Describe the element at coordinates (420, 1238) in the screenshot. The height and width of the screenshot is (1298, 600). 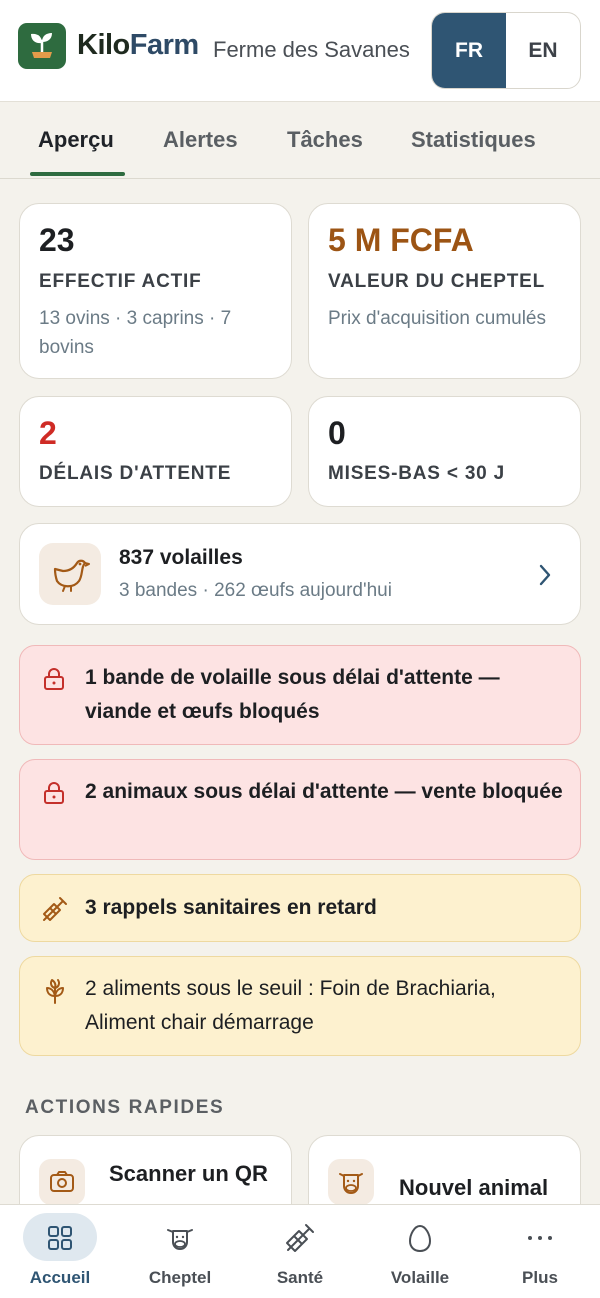
I see `egg-icon` at that location.